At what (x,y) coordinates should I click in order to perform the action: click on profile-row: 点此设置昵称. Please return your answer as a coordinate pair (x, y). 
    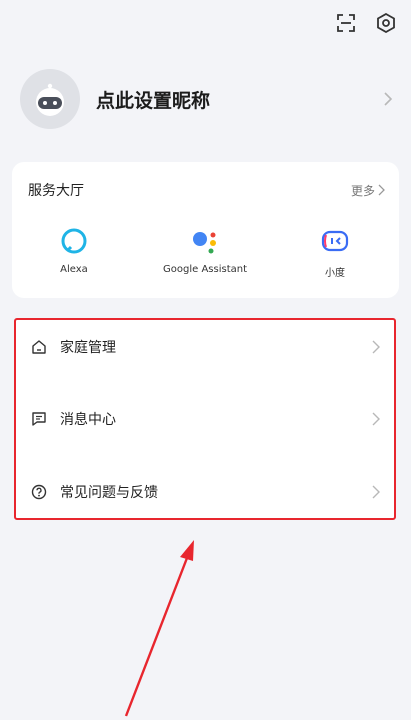
    Looking at the image, I should click on (206, 99).